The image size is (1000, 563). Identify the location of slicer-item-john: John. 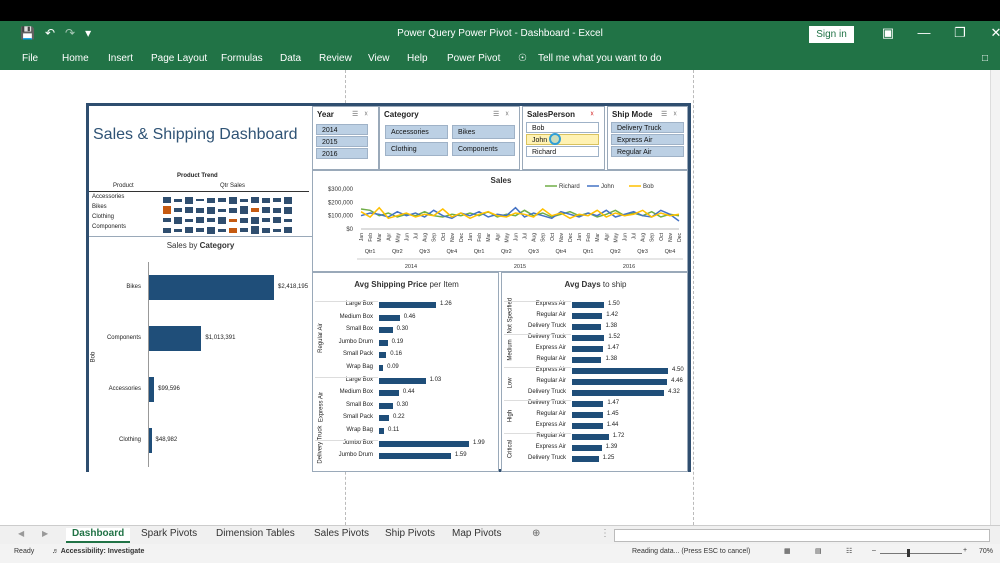
(562, 139).